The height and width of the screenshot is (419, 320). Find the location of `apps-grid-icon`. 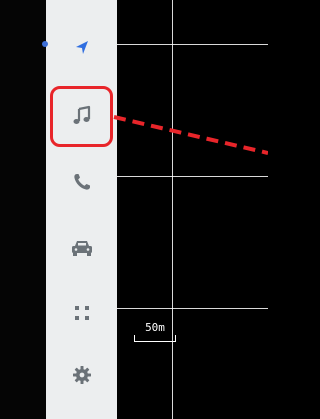

apps-grid-icon is located at coordinates (82, 313).